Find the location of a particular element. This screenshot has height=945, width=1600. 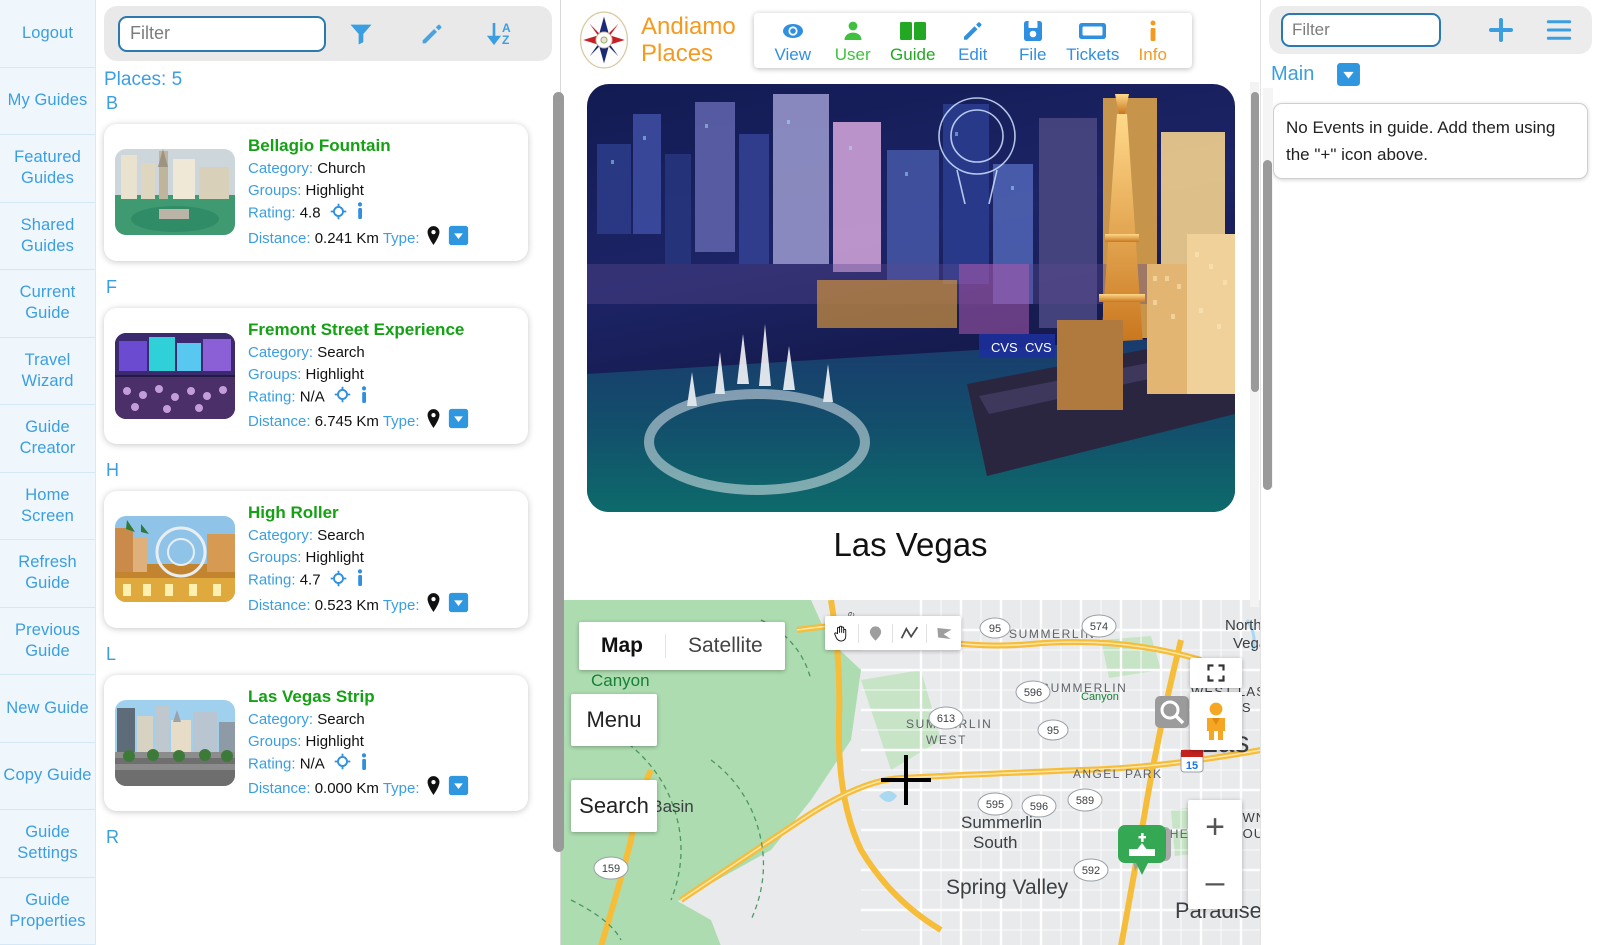

sidebar-item-label: Previous Guide is located at coordinates (47, 640).